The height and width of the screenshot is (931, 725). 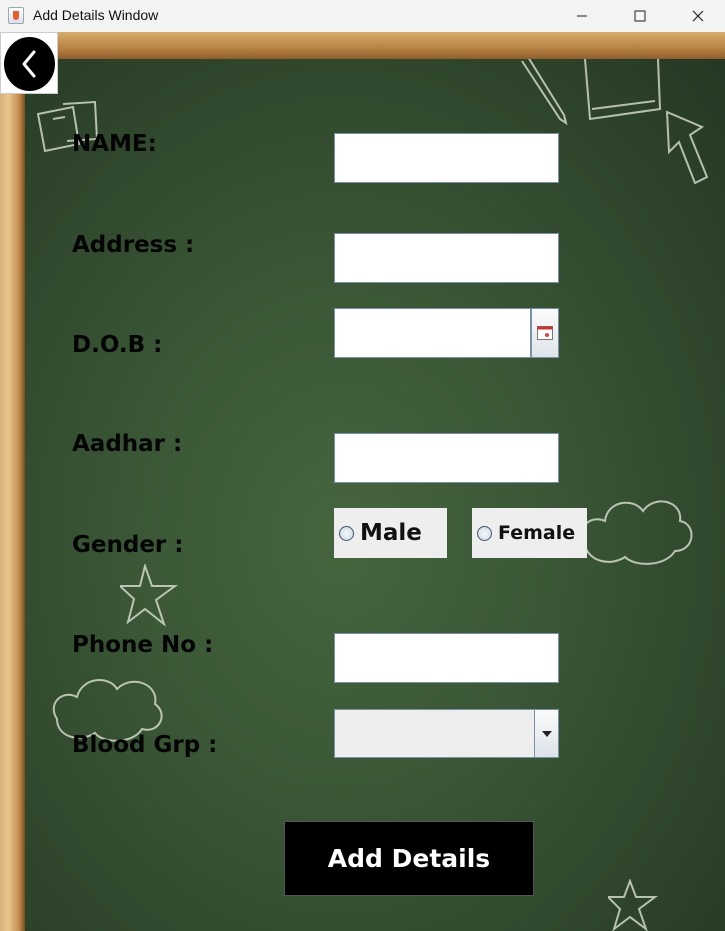 I want to click on gender-label: Gender :, so click(x=128, y=545).